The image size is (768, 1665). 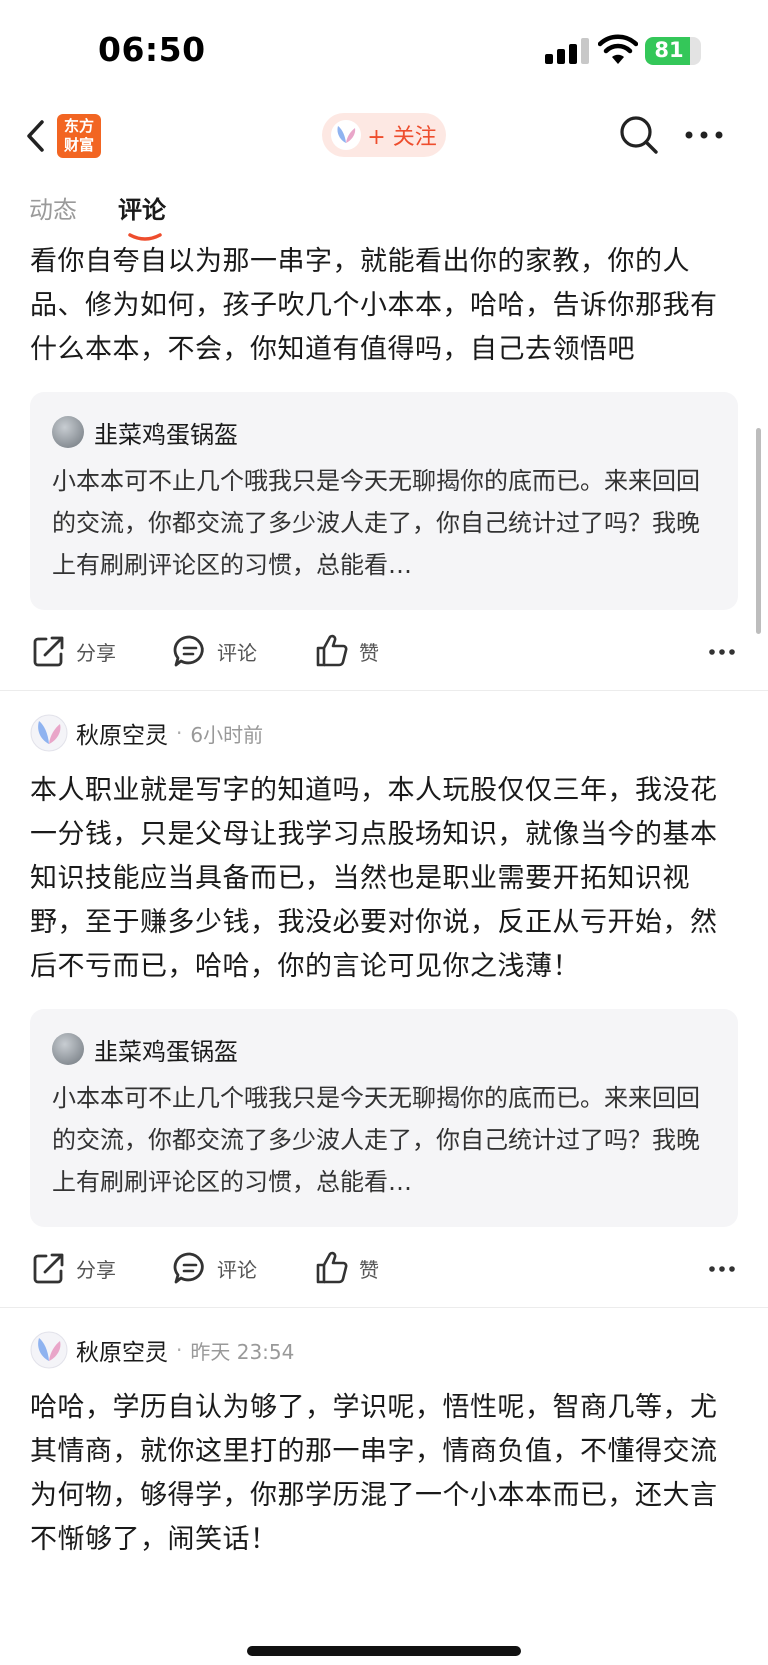 What do you see at coordinates (142, 207) in the screenshot?
I see `tab-comments: 评论` at bounding box center [142, 207].